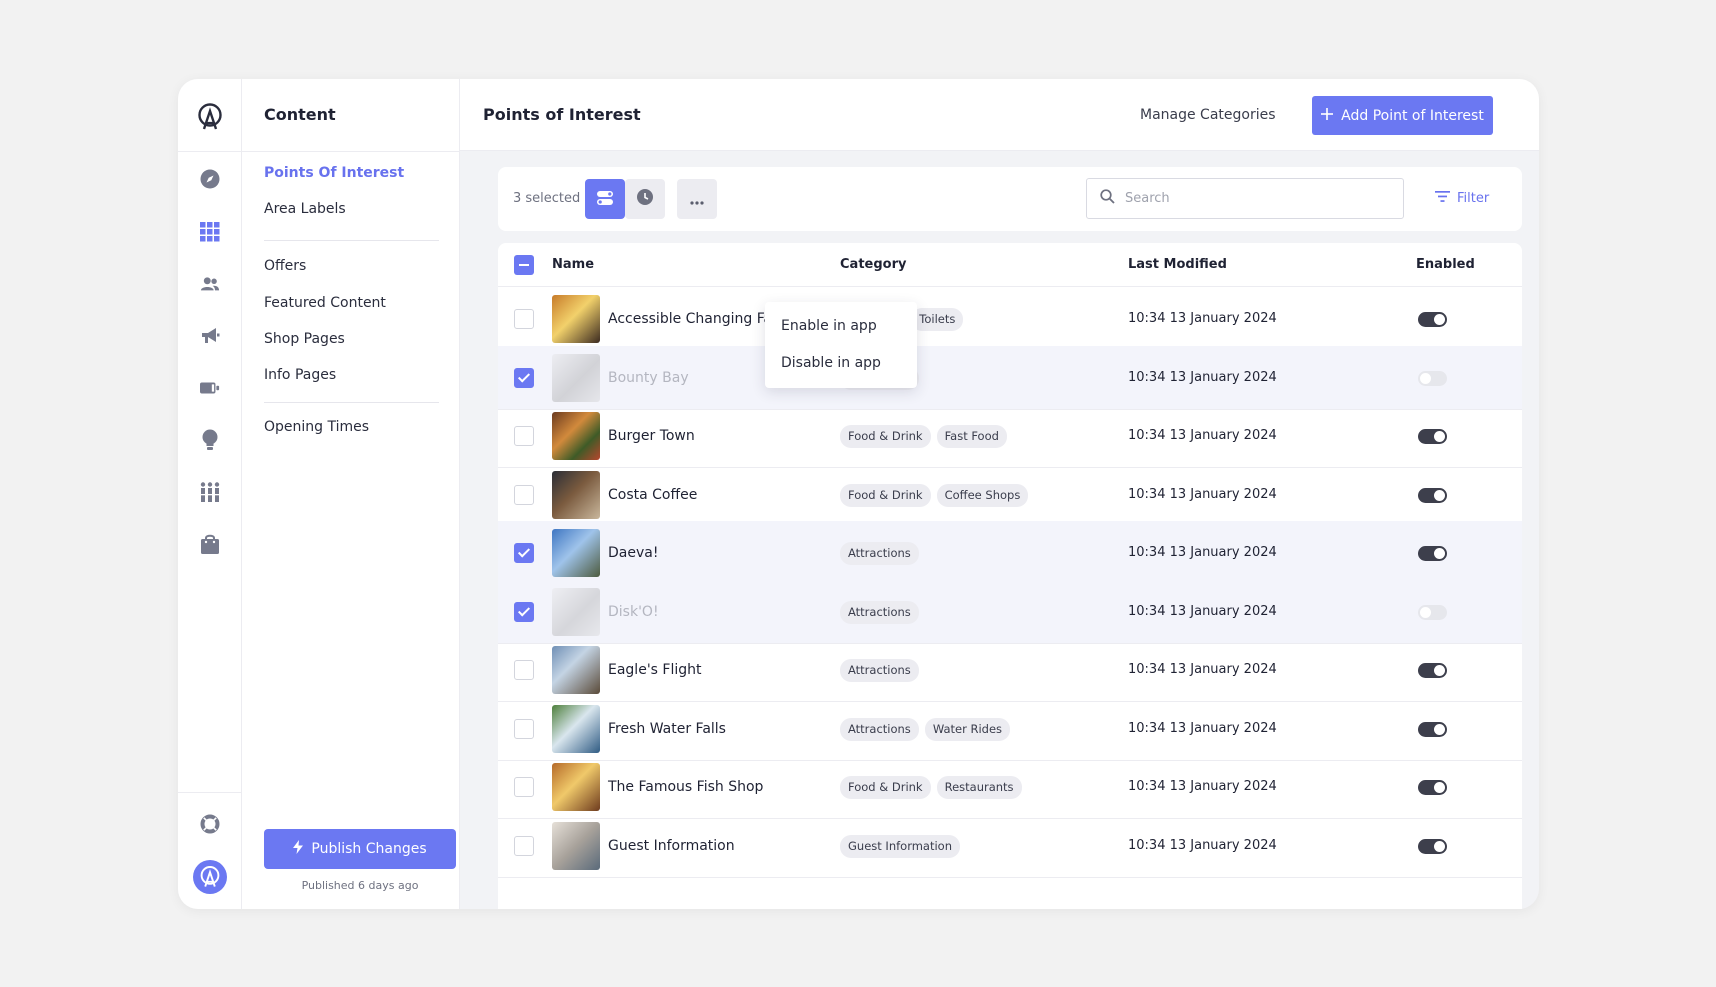  What do you see at coordinates (210, 388) in the screenshot?
I see `ticket-icon` at bounding box center [210, 388].